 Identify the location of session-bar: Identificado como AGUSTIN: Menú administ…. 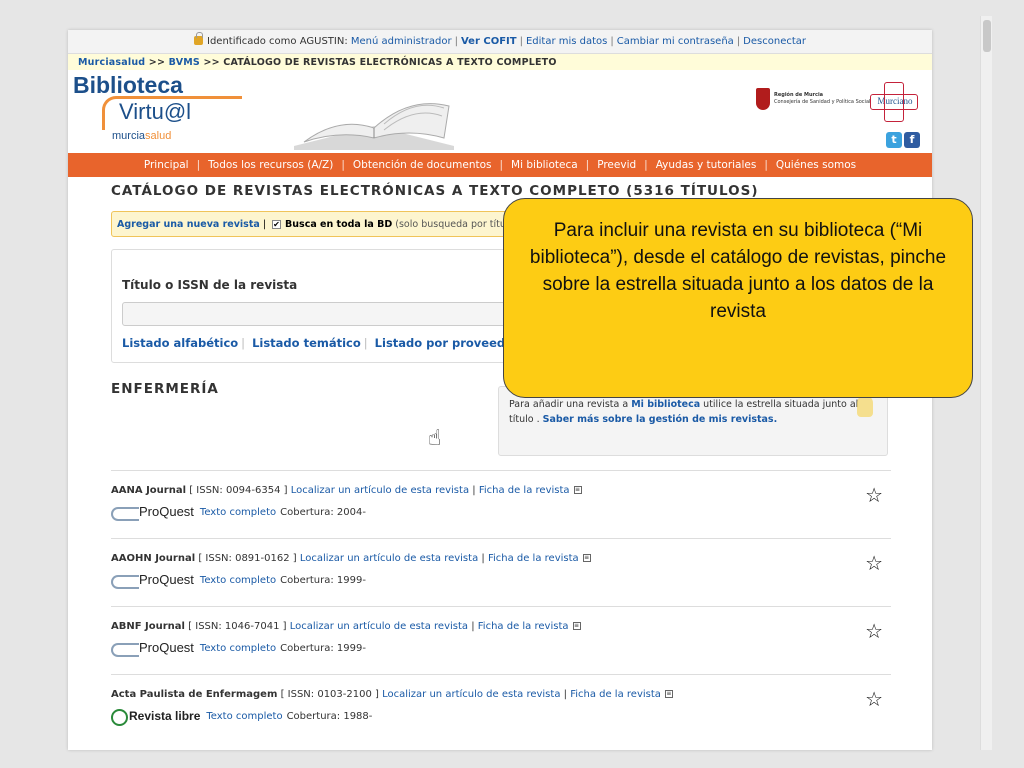
(500, 42).